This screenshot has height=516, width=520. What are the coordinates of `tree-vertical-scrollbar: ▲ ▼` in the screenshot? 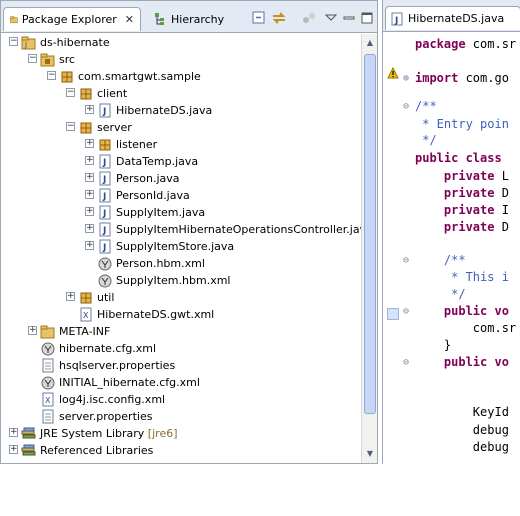 It's located at (369, 248).